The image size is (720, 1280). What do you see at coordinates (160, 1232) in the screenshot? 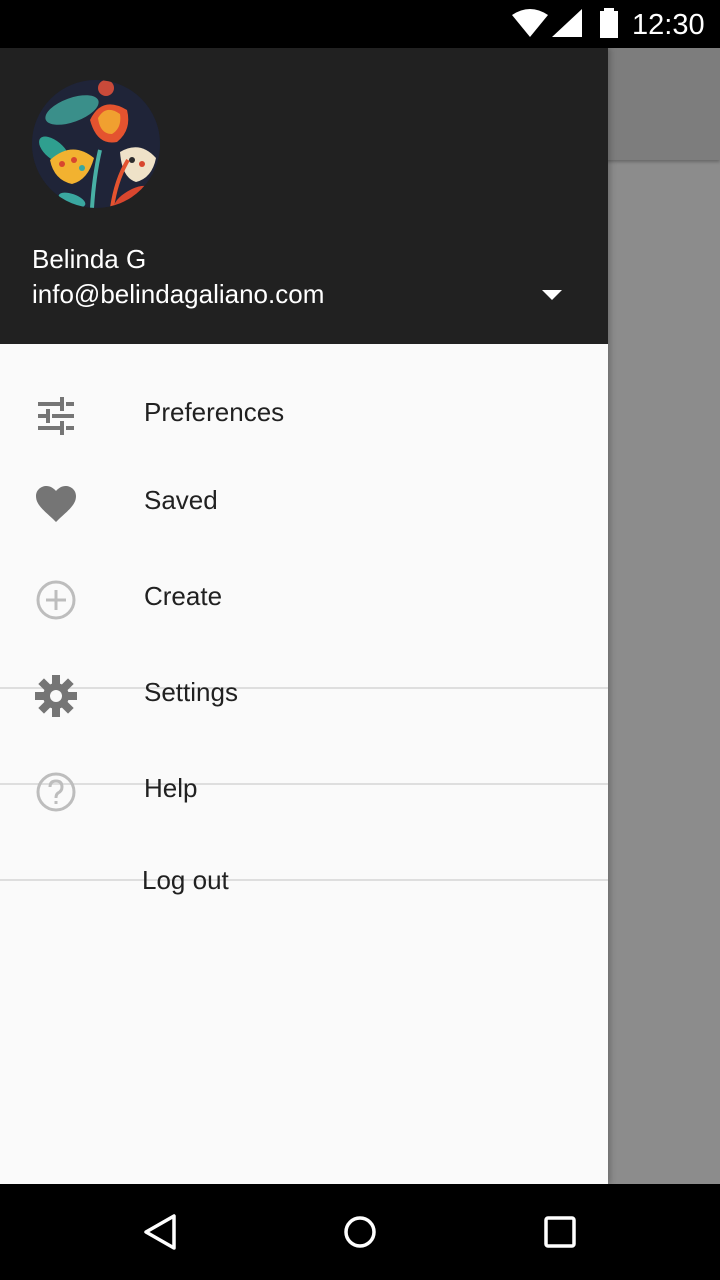
I see `back-icon` at bounding box center [160, 1232].